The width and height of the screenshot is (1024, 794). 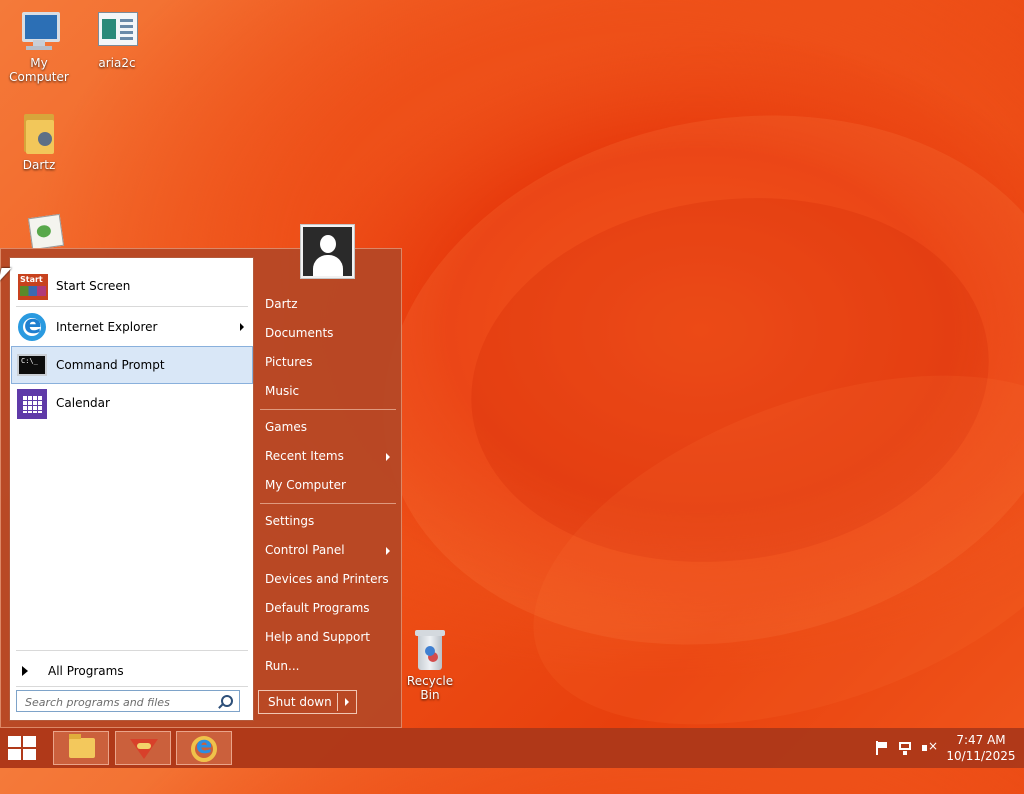 I want to click on shutdown-options-arrow-icon, so click(x=347, y=702).